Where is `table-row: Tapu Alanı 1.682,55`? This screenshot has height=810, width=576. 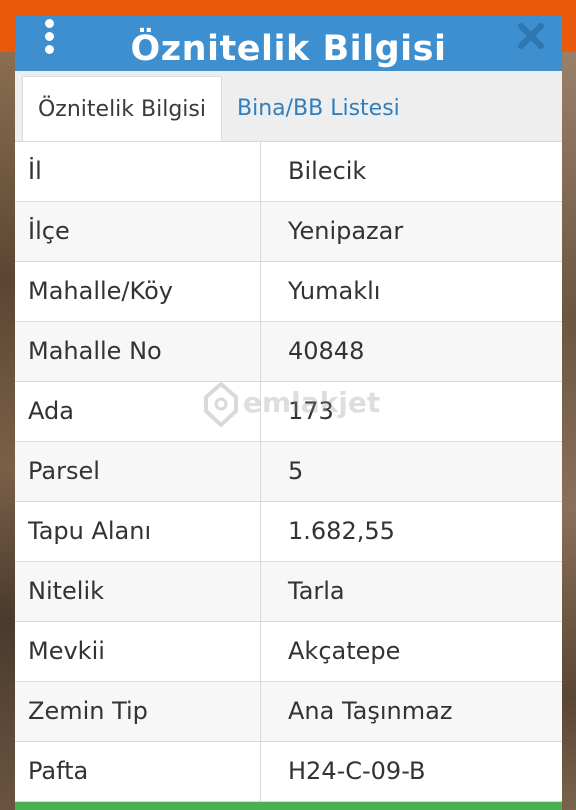 table-row: Tapu Alanı 1.682,55 is located at coordinates (288, 532).